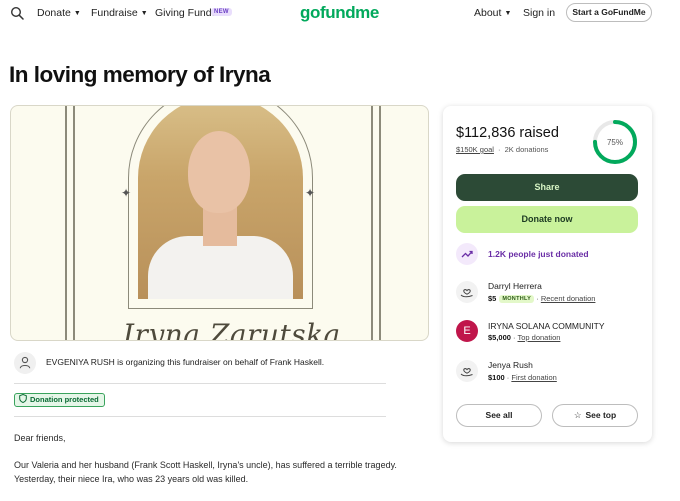 This screenshot has width=680, height=501. What do you see at coordinates (547, 219) in the screenshot?
I see `donate-now-button: Donate now` at bounding box center [547, 219].